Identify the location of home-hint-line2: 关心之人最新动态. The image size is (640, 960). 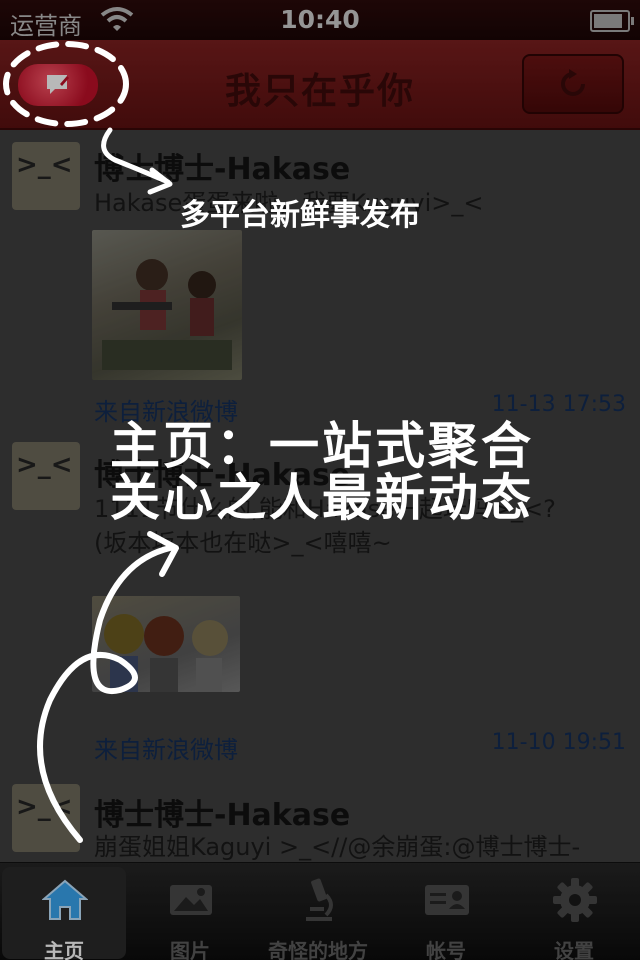
(322, 498).